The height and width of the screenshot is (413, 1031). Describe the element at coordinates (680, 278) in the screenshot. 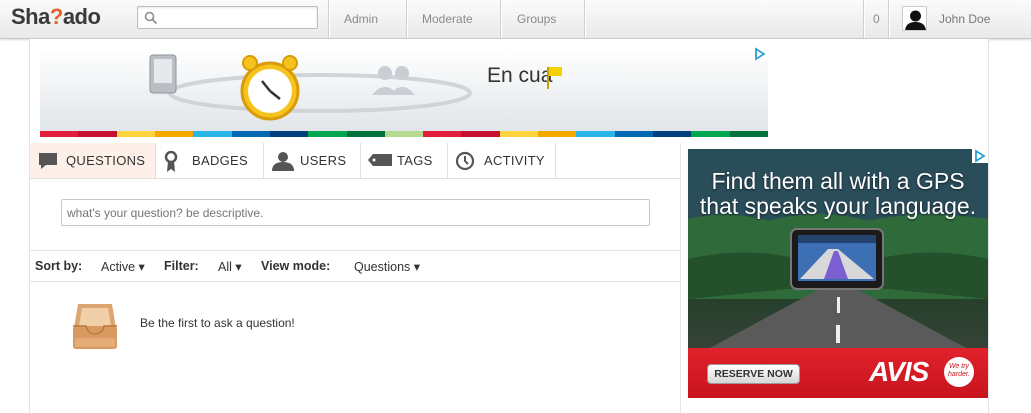

I see `column-divider` at that location.